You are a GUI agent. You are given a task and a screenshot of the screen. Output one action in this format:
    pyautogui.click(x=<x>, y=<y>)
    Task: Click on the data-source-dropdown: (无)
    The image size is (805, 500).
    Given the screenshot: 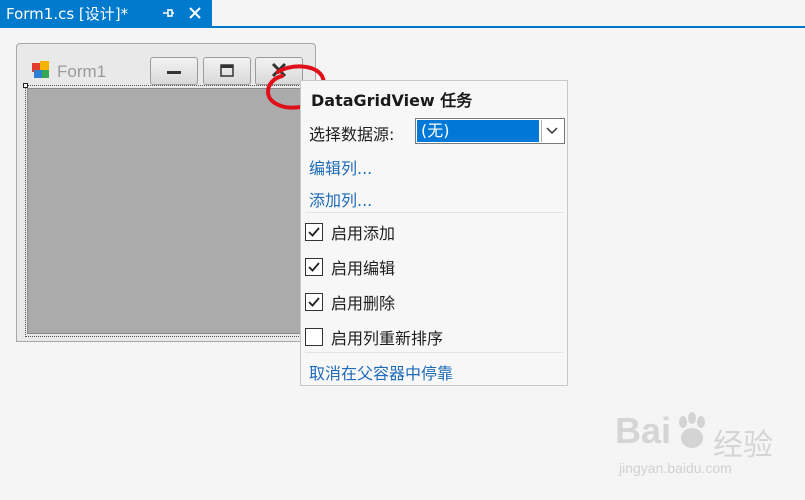 What is the action you would take?
    pyautogui.click(x=490, y=131)
    